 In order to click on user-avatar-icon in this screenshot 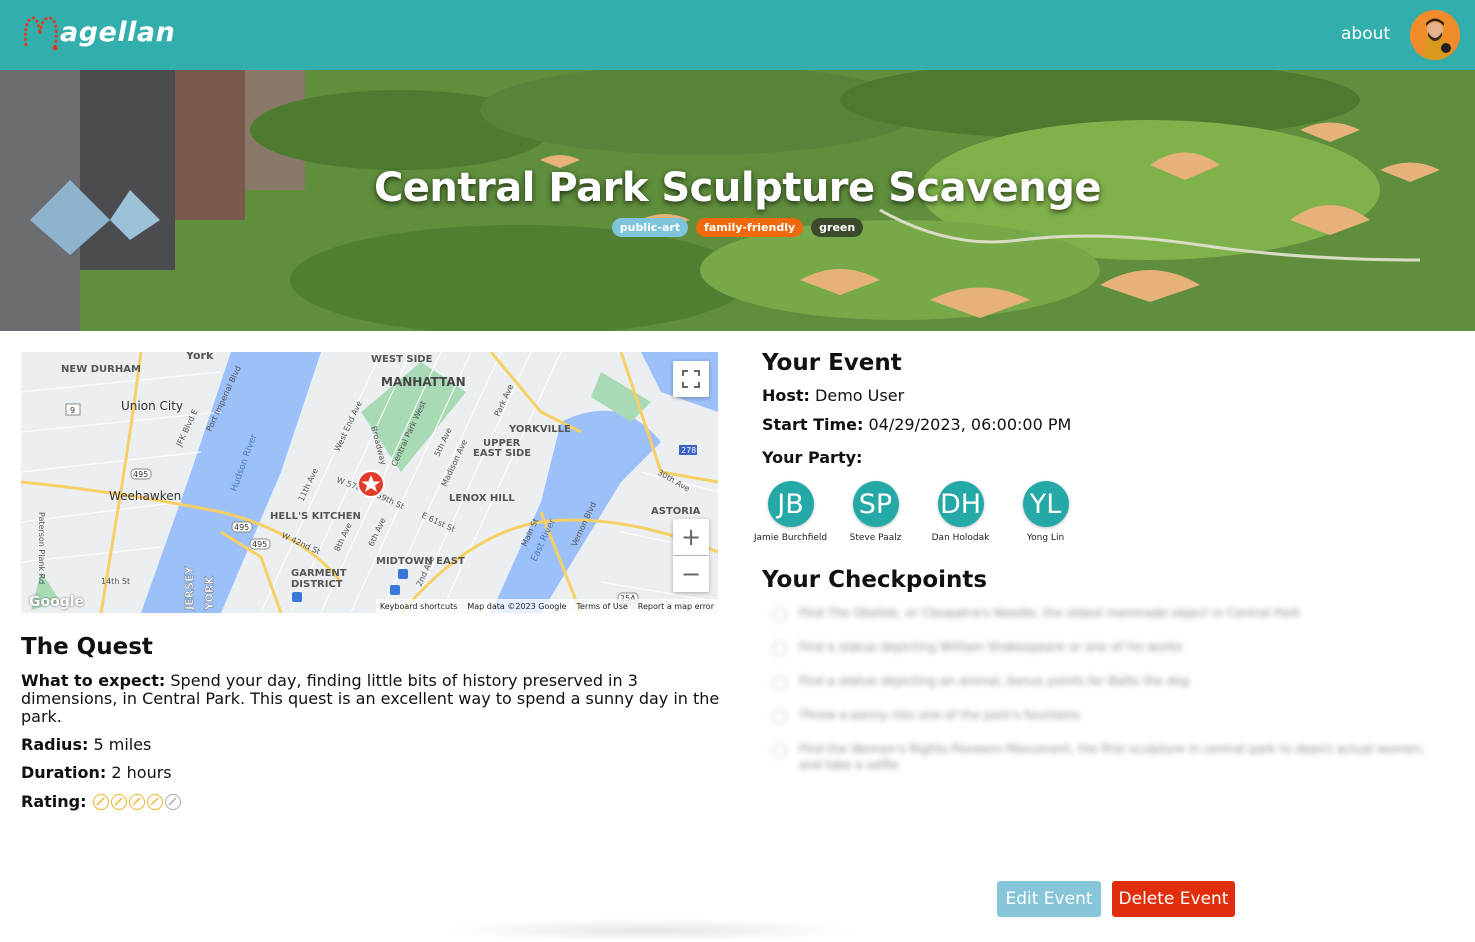, I will do `click(1435, 35)`.